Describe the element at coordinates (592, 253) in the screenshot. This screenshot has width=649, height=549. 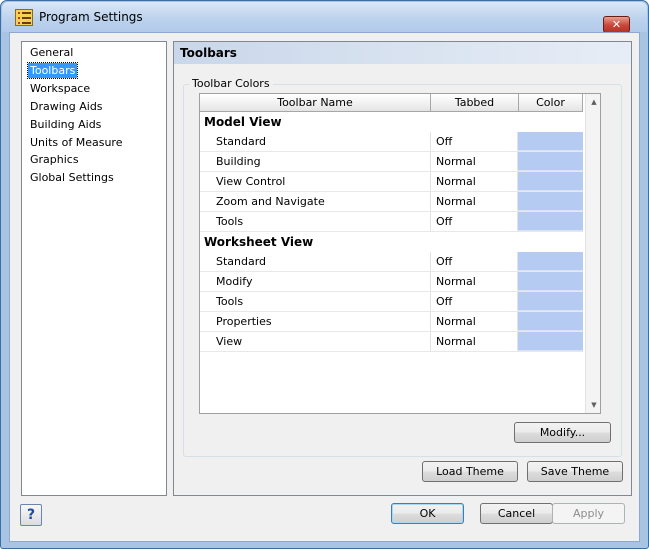
I see `grid-vertical-scrollbar: ▲ ▼` at that location.